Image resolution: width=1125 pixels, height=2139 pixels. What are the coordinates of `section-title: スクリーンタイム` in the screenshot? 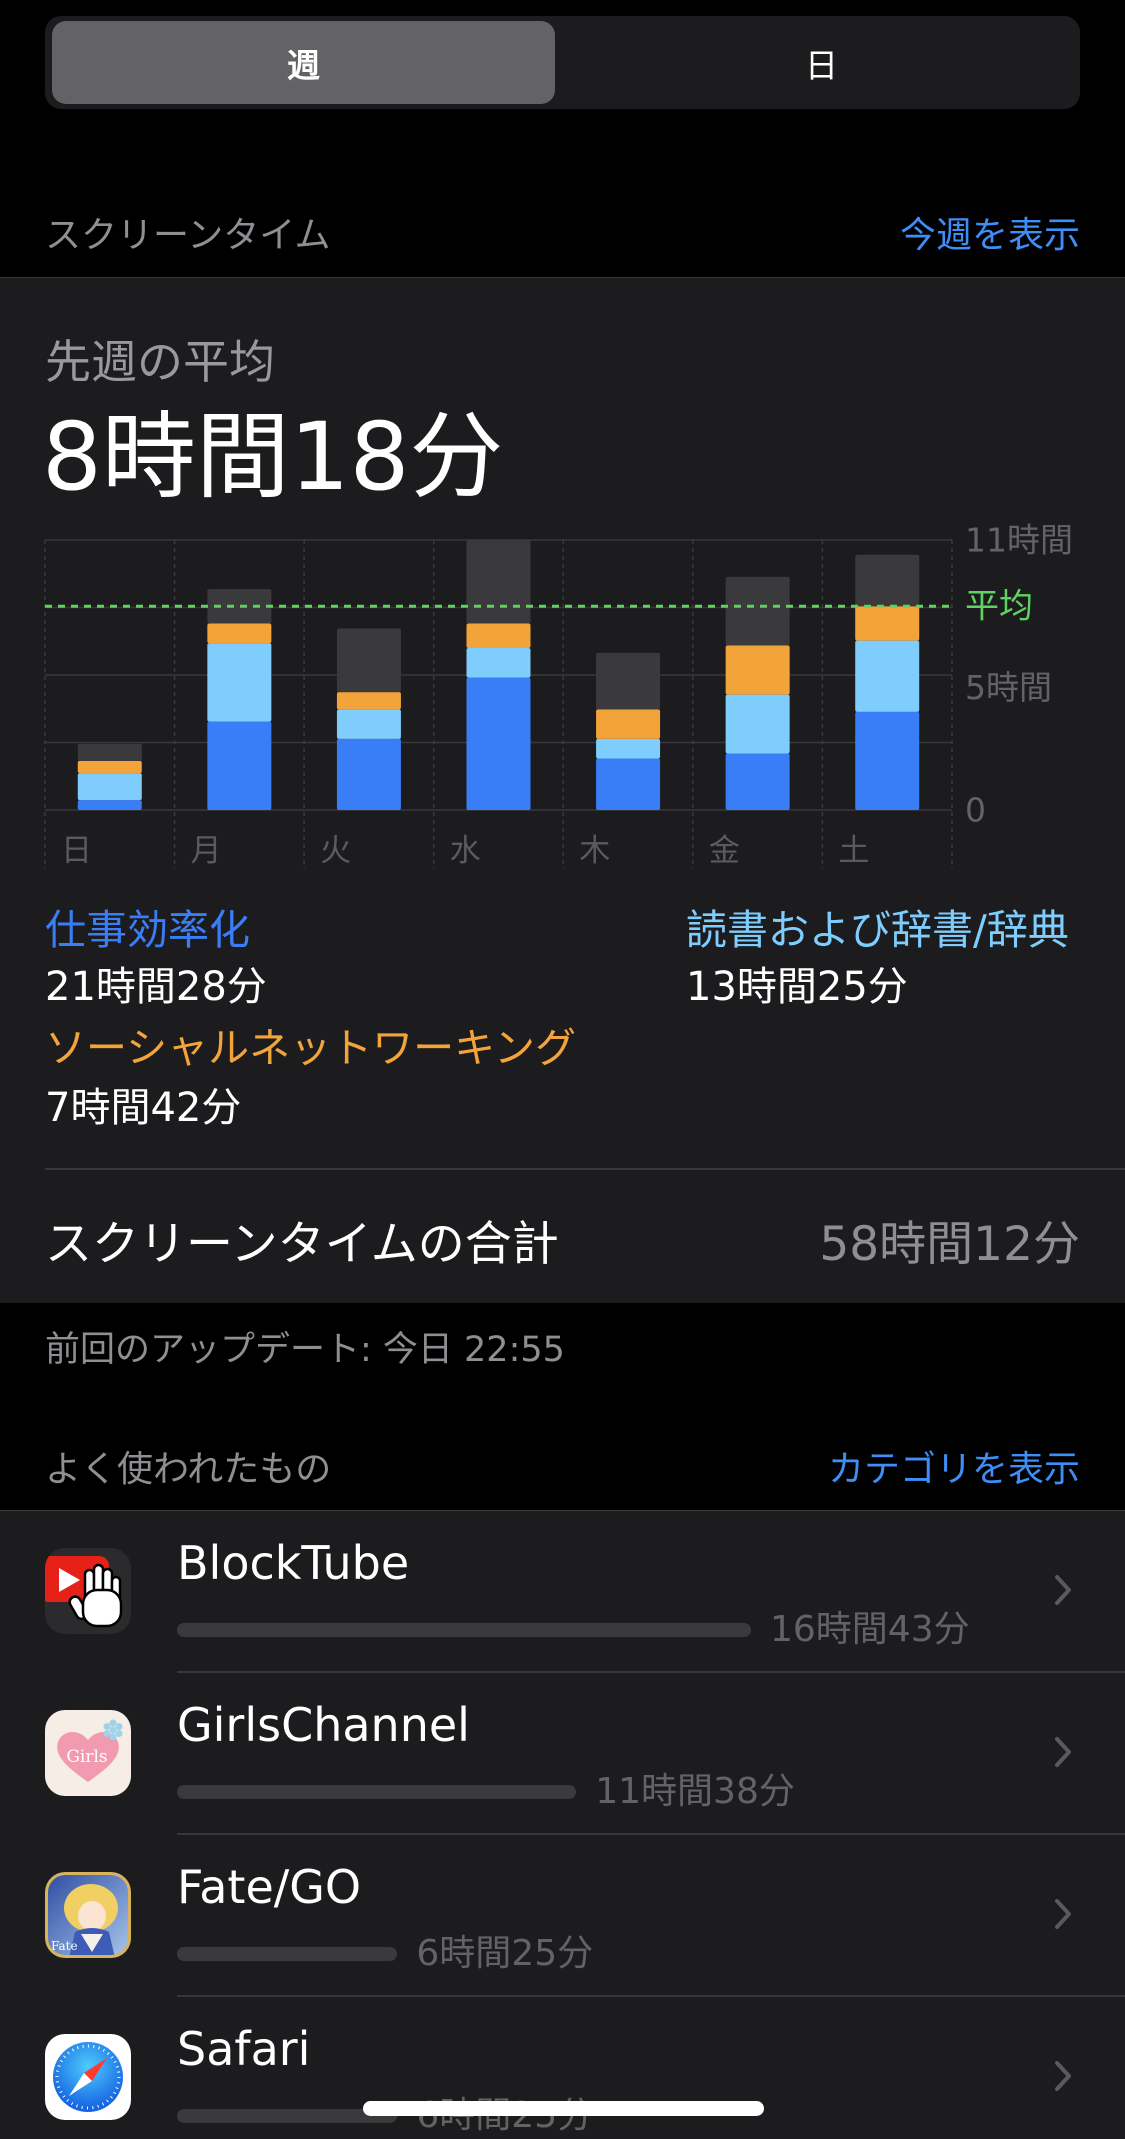 It's located at (188, 235).